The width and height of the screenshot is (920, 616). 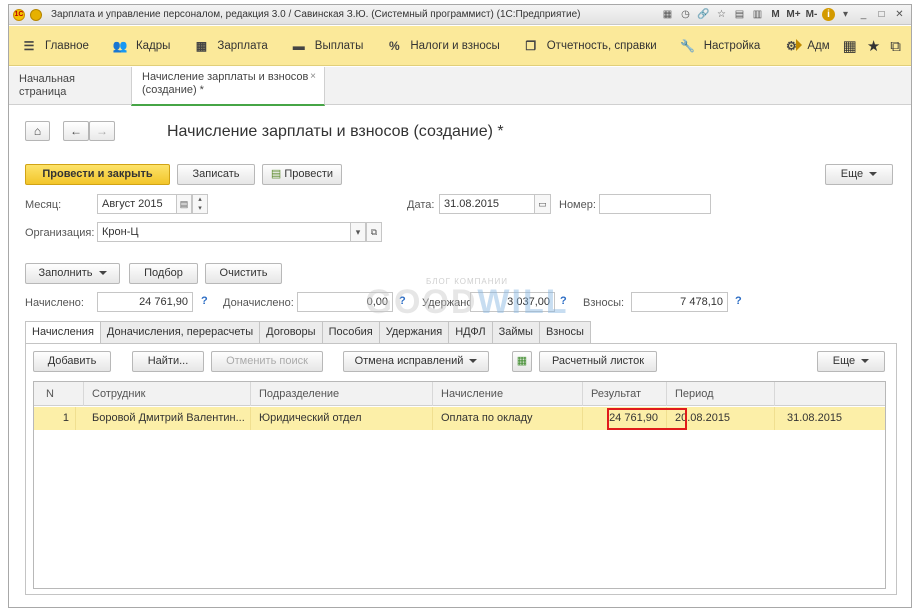 I want to click on number-field, so click(x=655, y=204).